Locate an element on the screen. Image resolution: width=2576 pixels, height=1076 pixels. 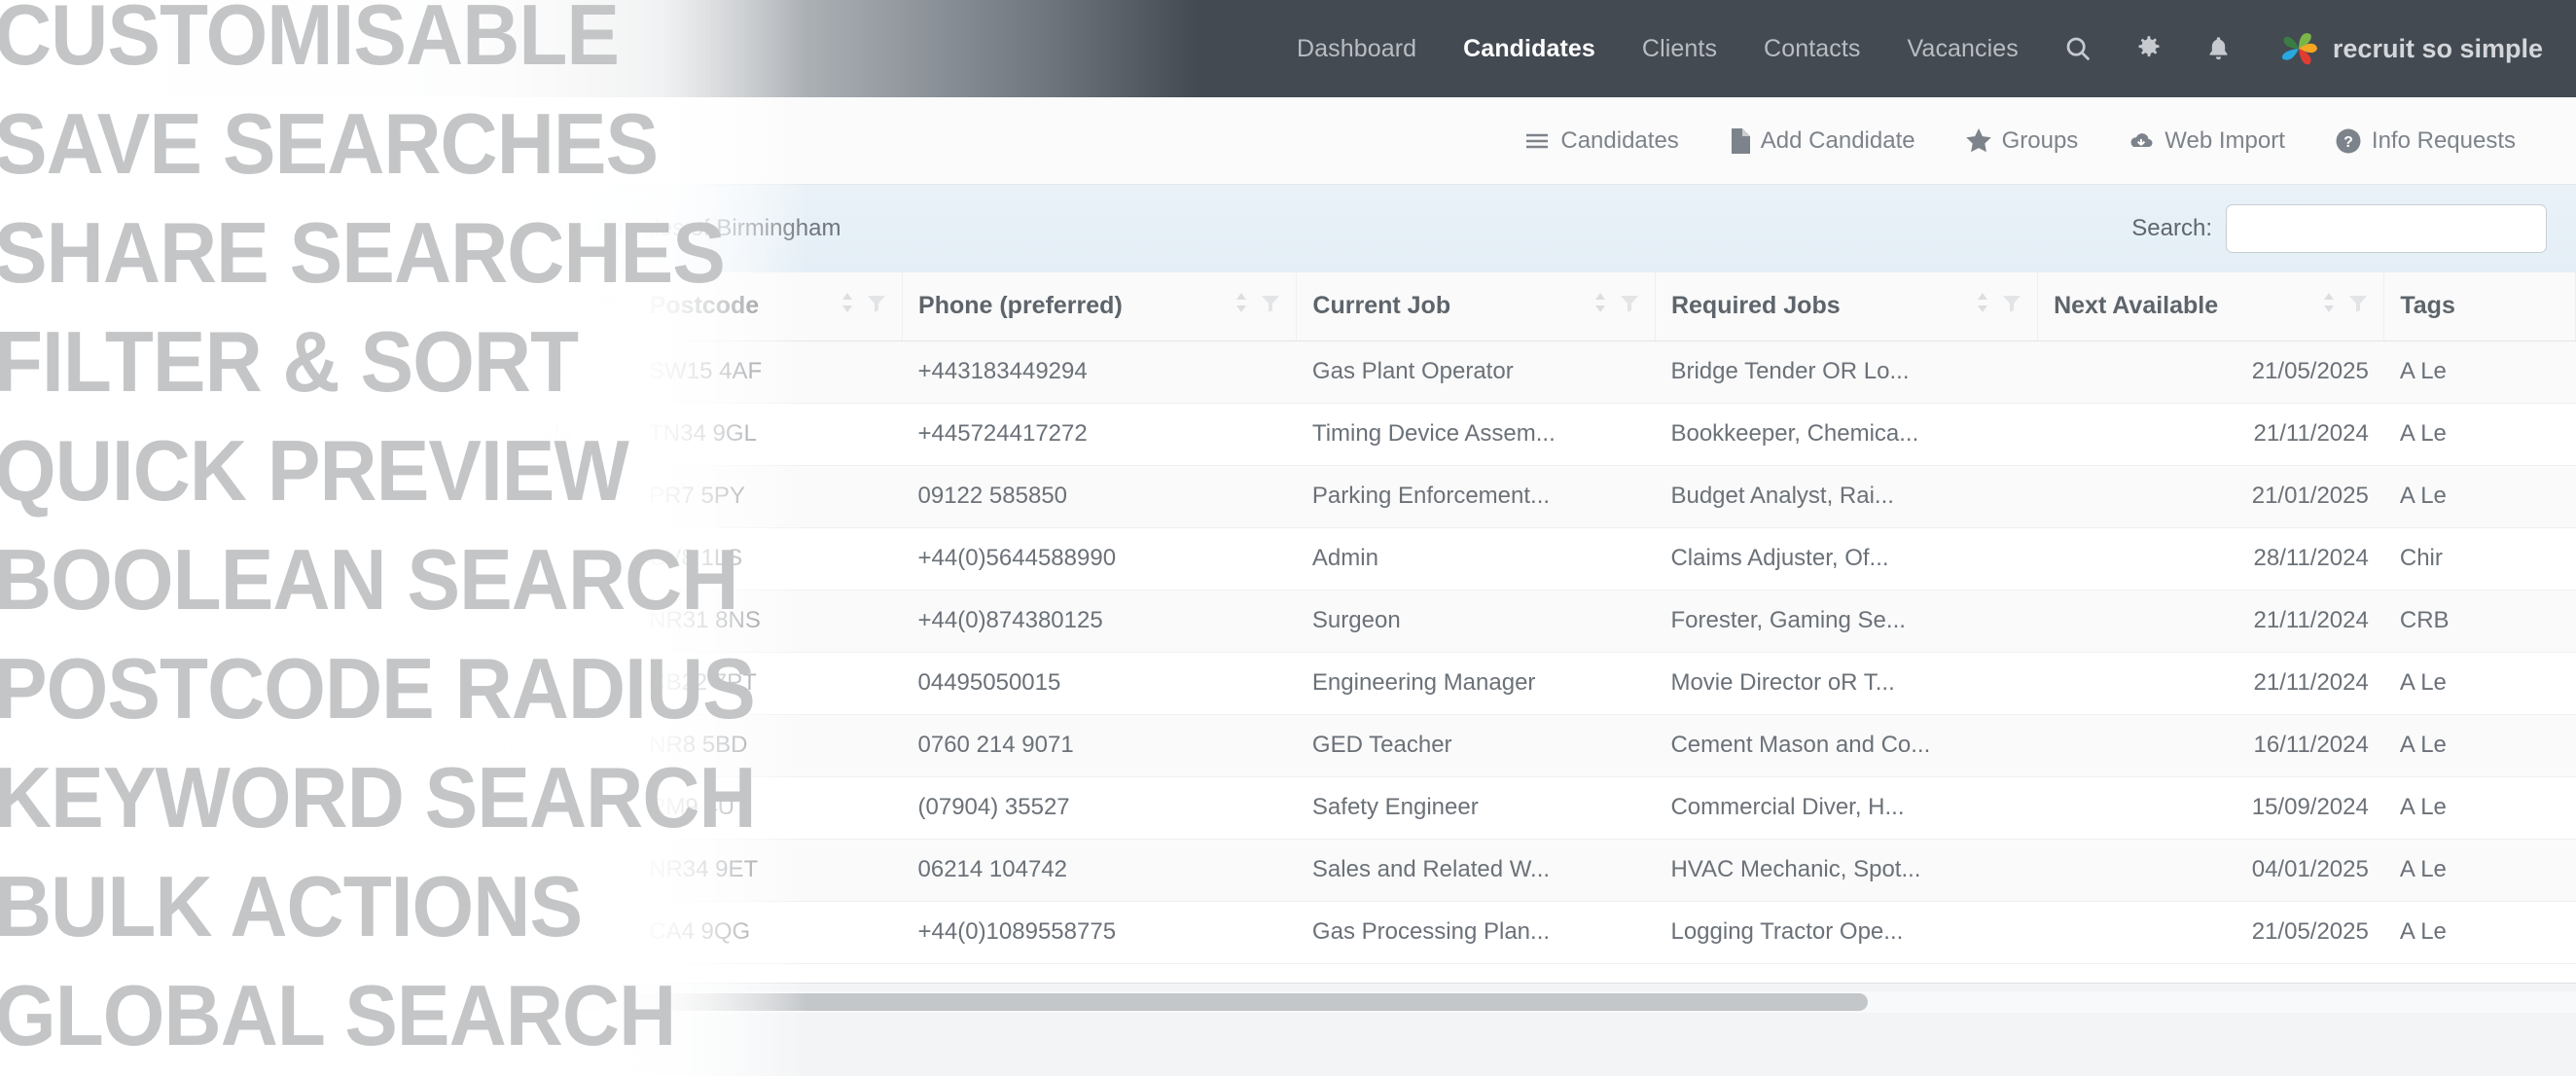
subnav-label-candidates: Candidates is located at coordinates (1619, 140).